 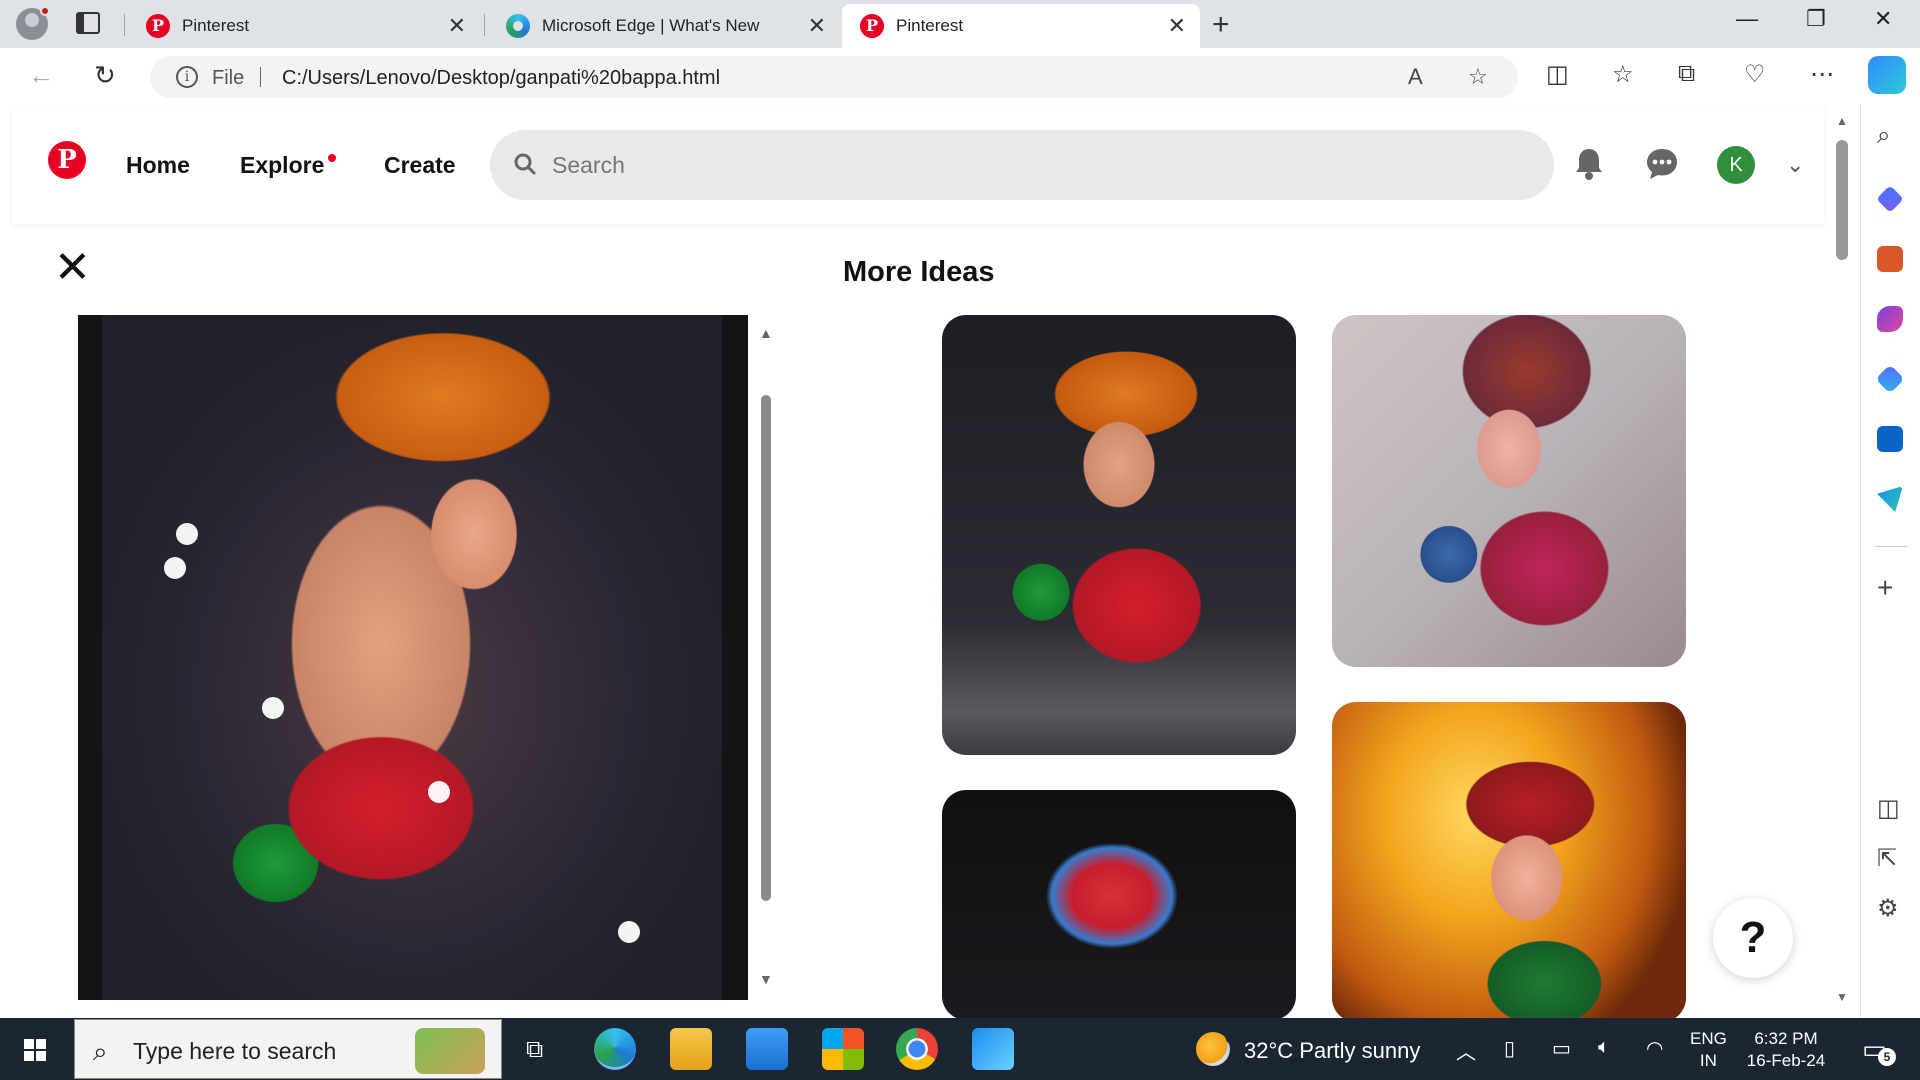 What do you see at coordinates (1753, 938) in the screenshot?
I see `help-button: ?` at bounding box center [1753, 938].